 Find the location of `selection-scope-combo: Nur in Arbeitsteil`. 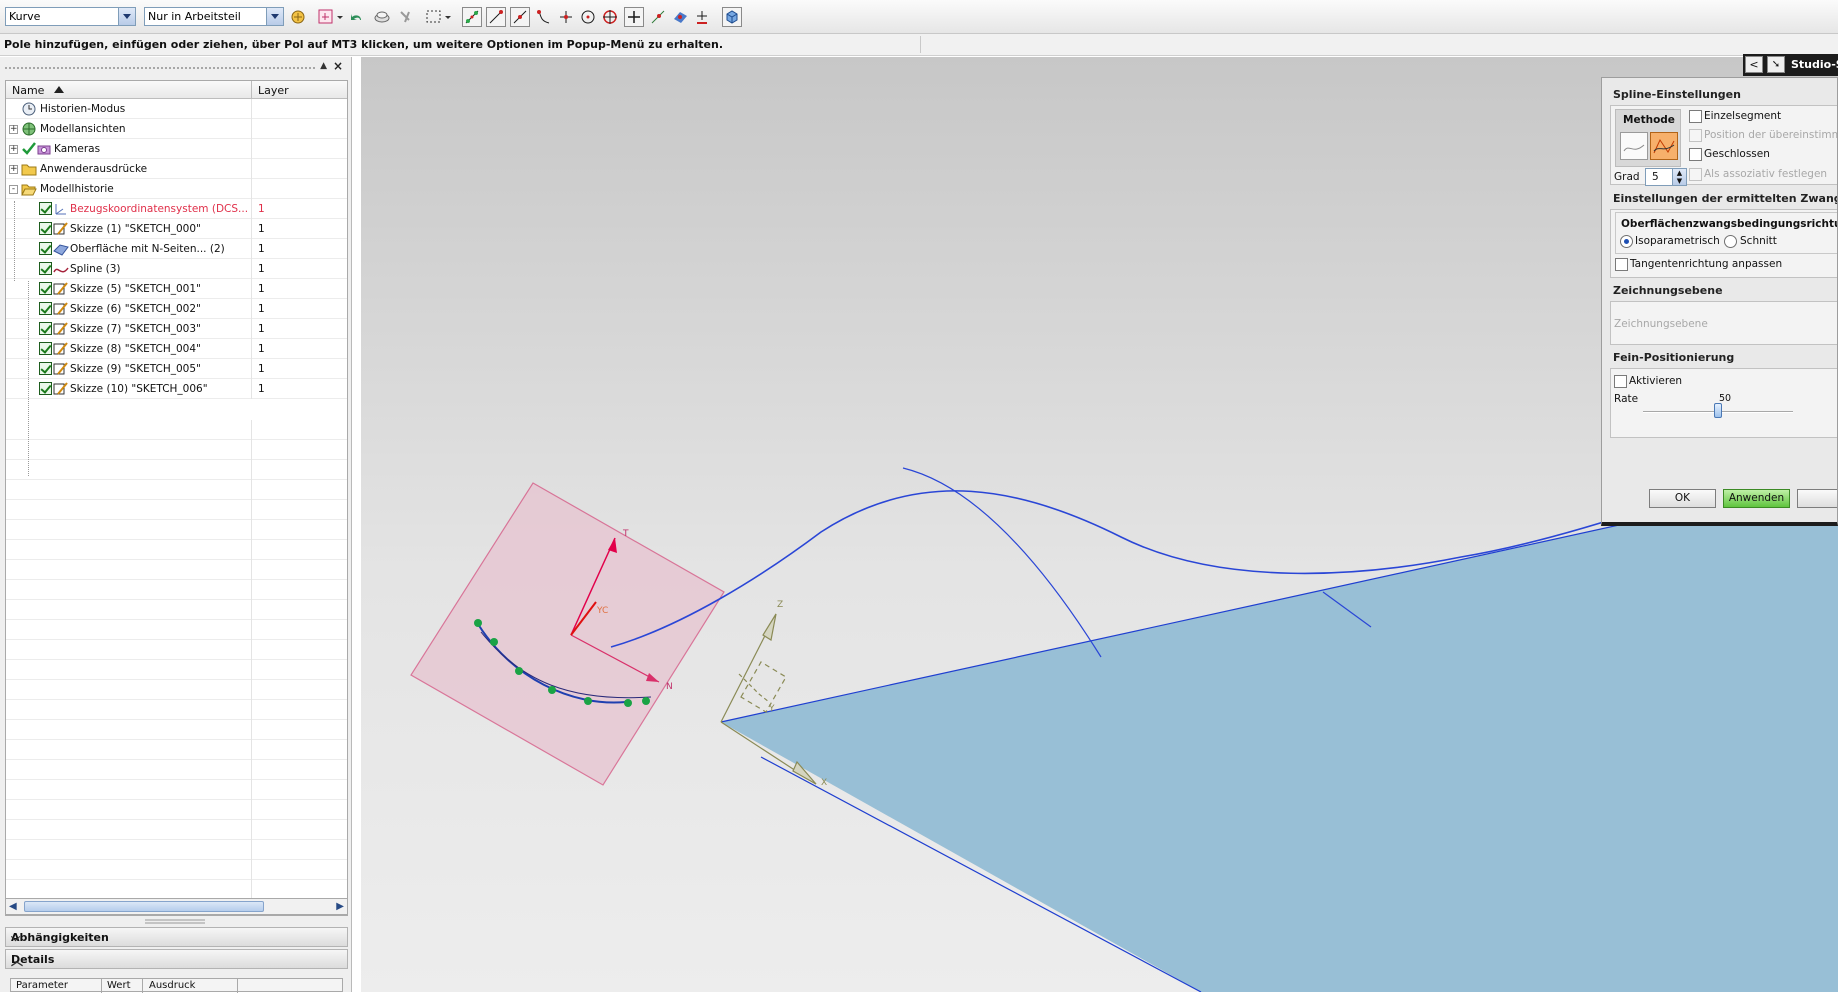

selection-scope-combo: Nur in Arbeitsteil is located at coordinates (214, 16).